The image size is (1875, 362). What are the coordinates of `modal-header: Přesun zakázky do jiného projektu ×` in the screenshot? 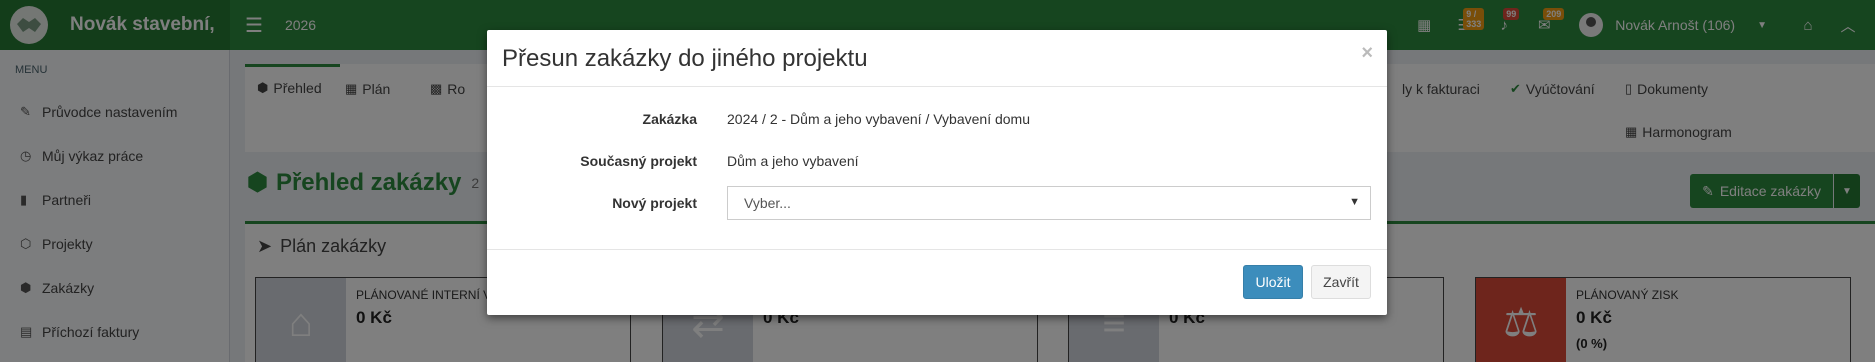 It's located at (937, 58).